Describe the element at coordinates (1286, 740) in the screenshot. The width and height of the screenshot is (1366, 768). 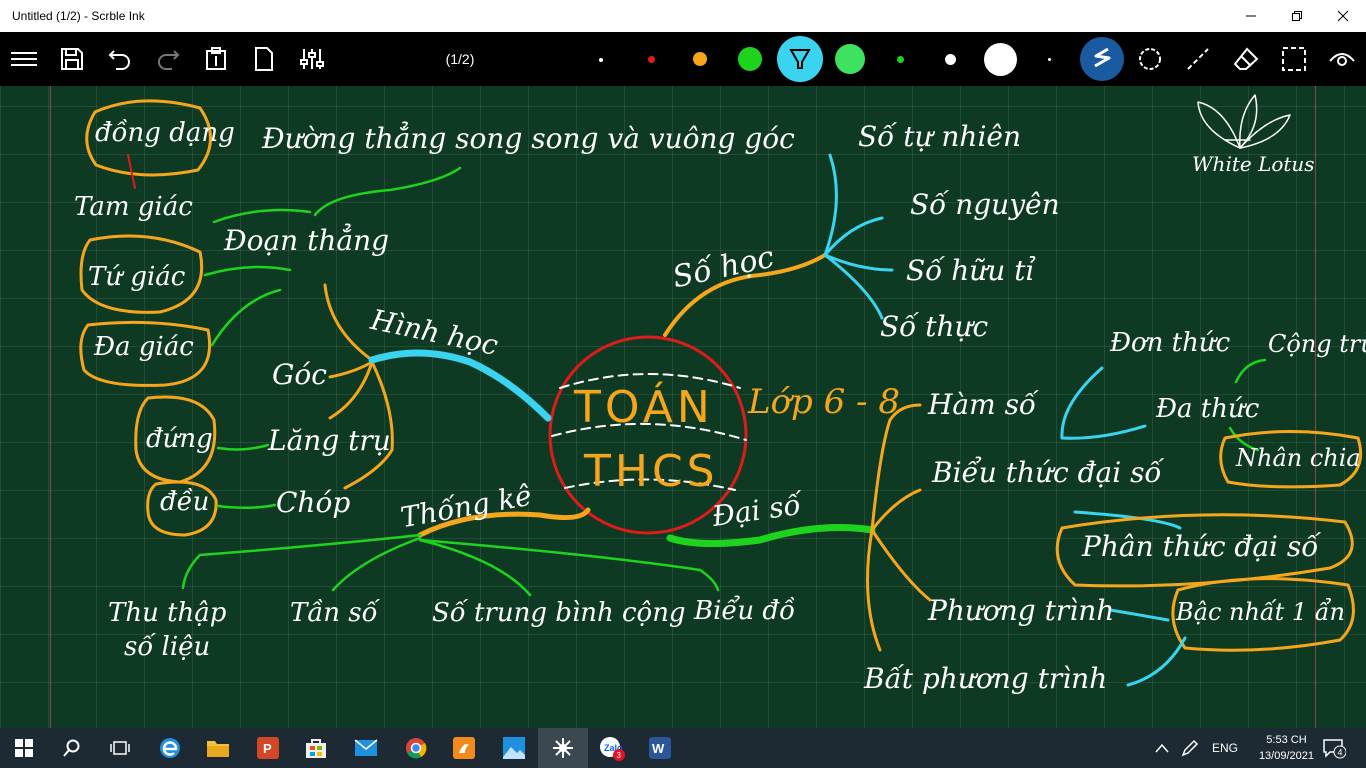
I see `clock-time: 5:53 CH` at that location.